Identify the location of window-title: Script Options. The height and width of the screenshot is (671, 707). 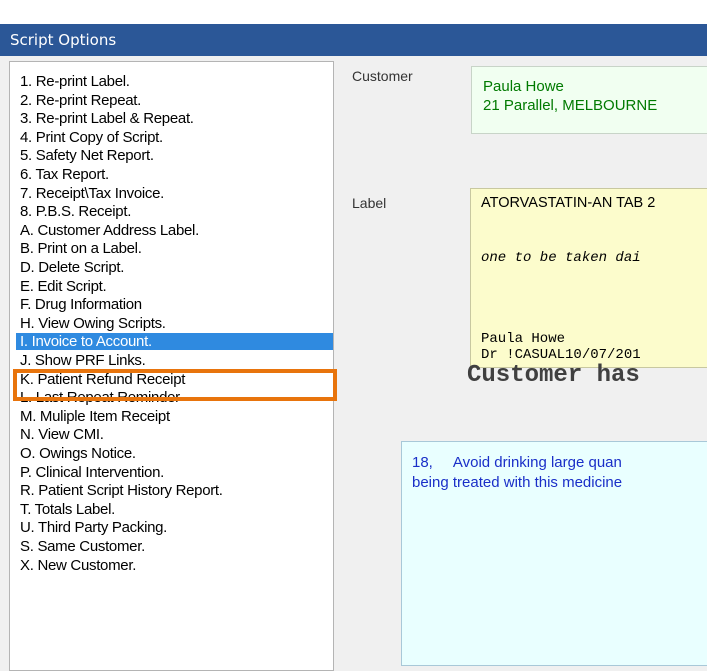
(63, 40).